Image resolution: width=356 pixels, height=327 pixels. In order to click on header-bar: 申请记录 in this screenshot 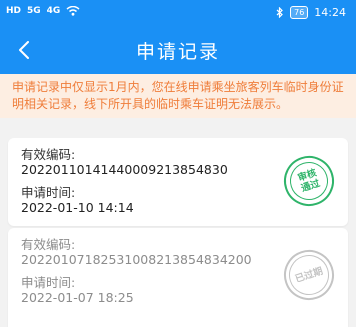, I will do `click(178, 50)`.